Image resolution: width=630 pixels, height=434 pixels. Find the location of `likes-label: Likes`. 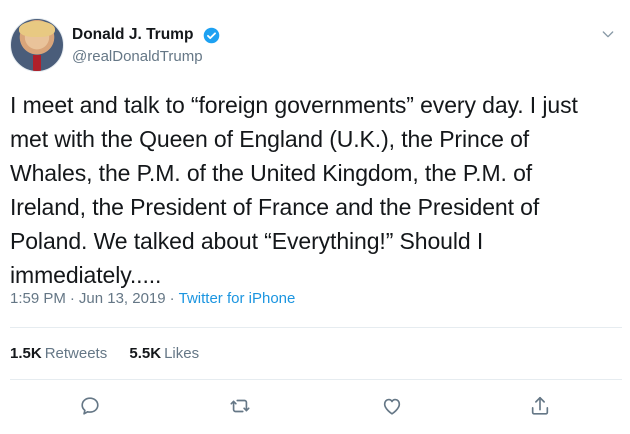

likes-label: Likes is located at coordinates (182, 353).